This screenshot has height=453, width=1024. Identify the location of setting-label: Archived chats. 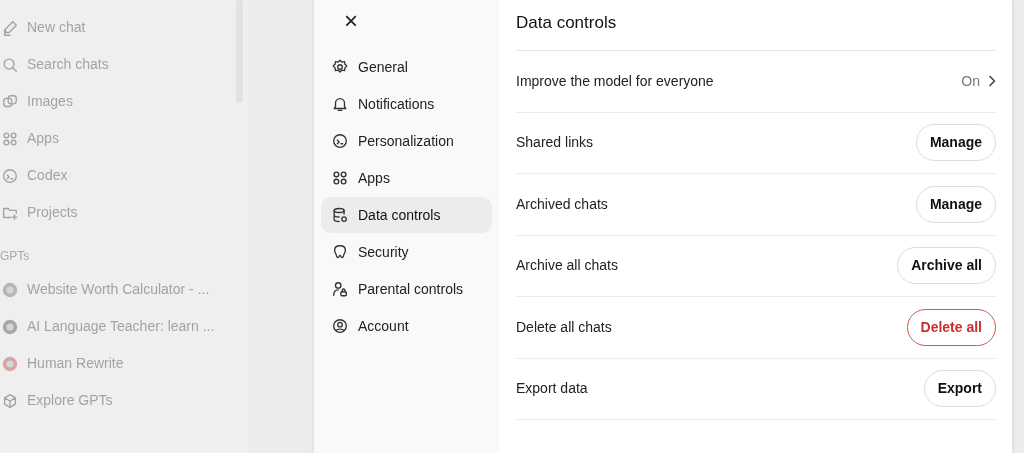
(562, 204).